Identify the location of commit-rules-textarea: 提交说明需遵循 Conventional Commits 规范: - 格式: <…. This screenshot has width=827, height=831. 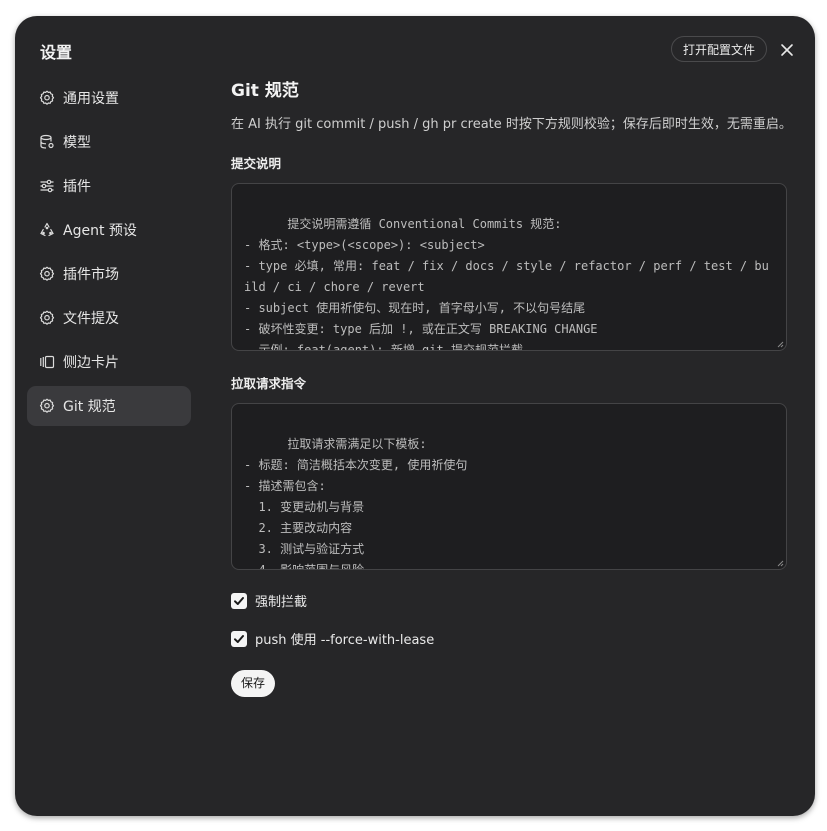
(509, 267).